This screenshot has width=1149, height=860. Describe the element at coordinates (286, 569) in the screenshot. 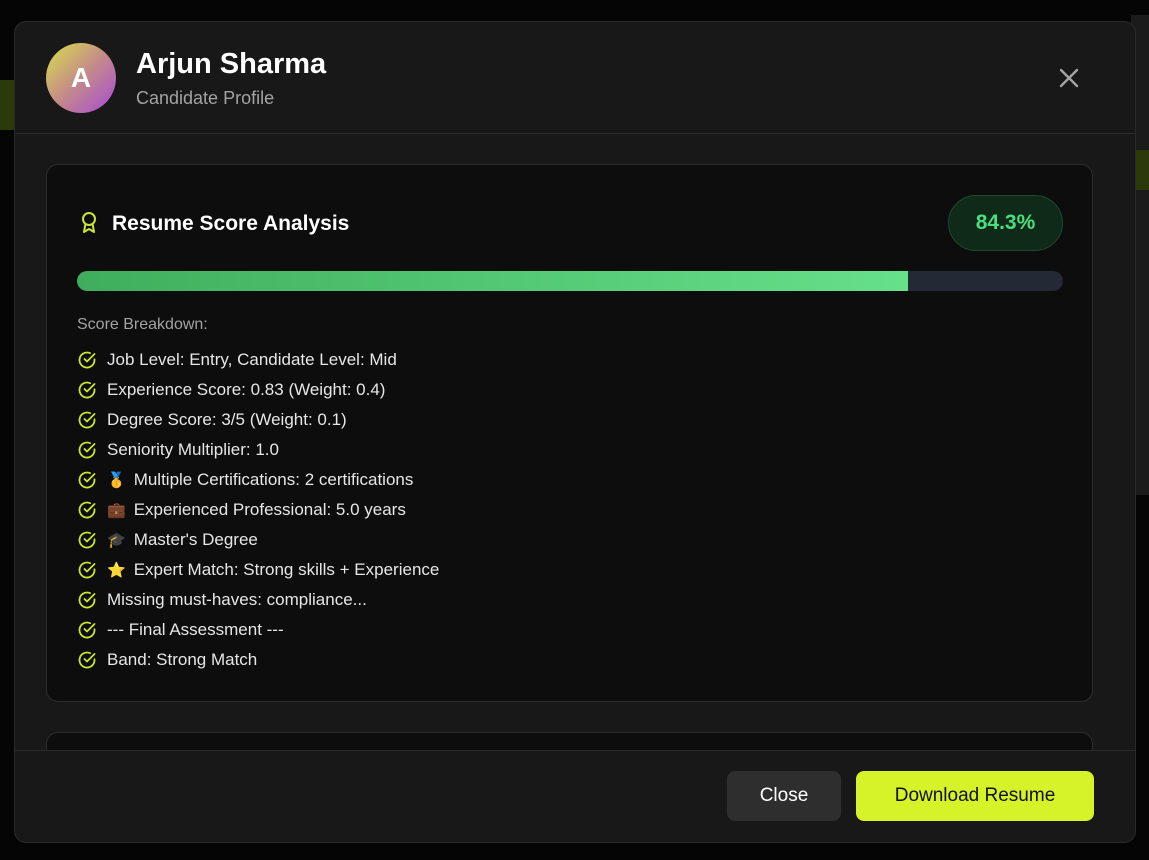

I see `breakdown-item-text: Expert Match: Strong skills + Experience` at that location.